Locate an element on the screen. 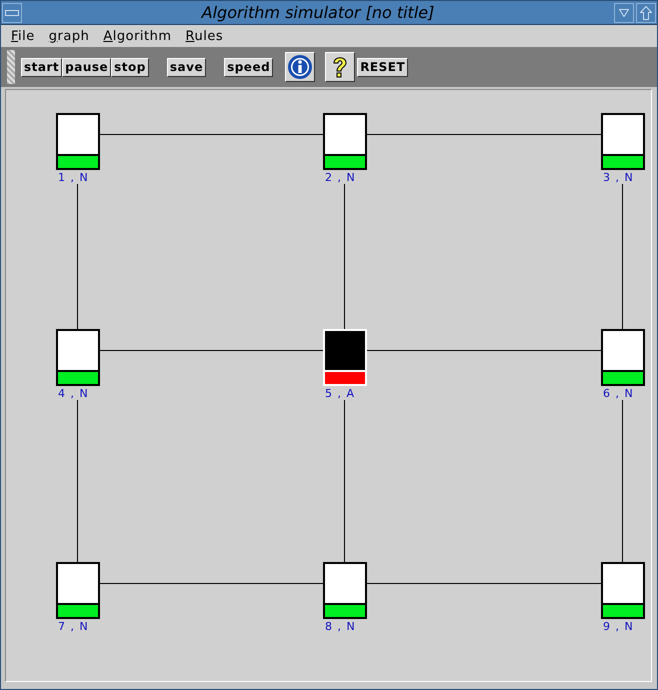 This screenshot has height=690, width=658. menu-item: graph is located at coordinates (69, 36).